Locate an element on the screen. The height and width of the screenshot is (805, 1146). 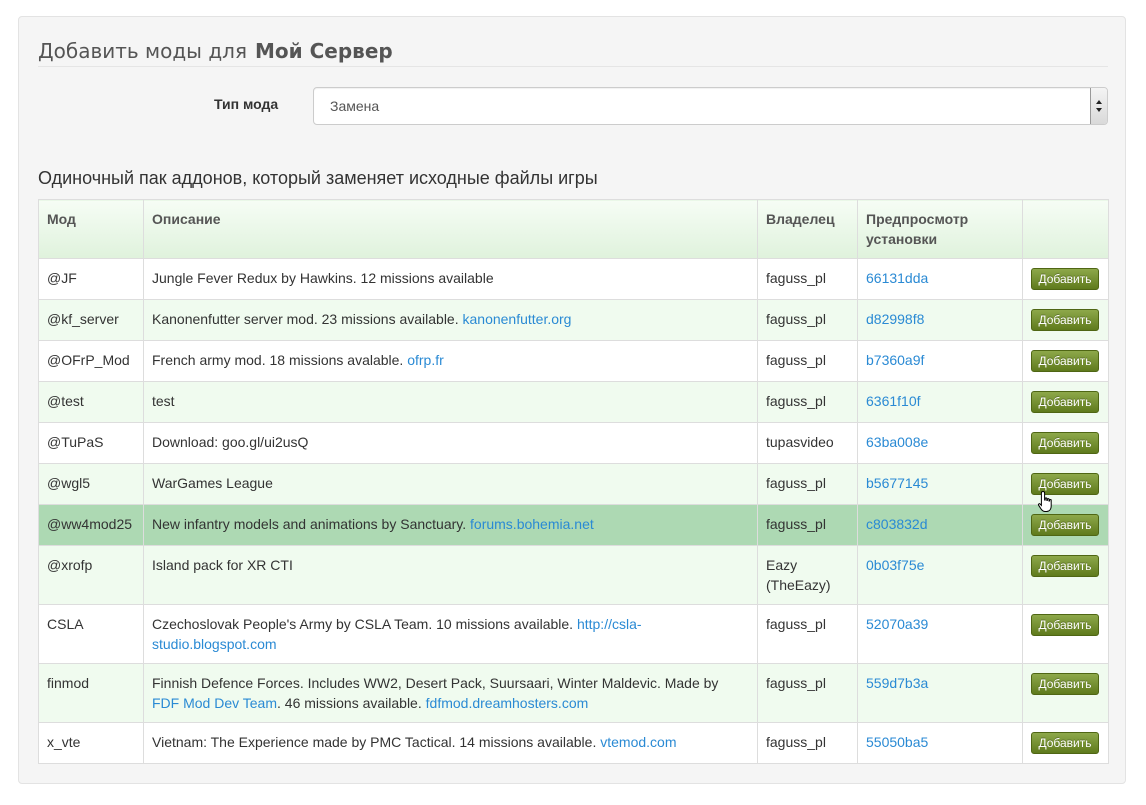
mod-description: WarGames League is located at coordinates (450, 484).